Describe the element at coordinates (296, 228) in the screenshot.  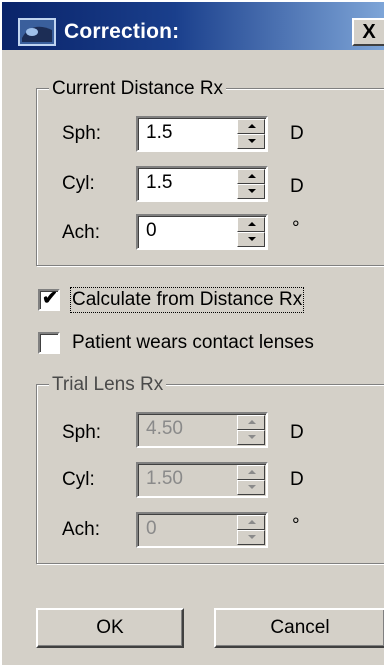
I see `distance-ach-unit: °` at that location.